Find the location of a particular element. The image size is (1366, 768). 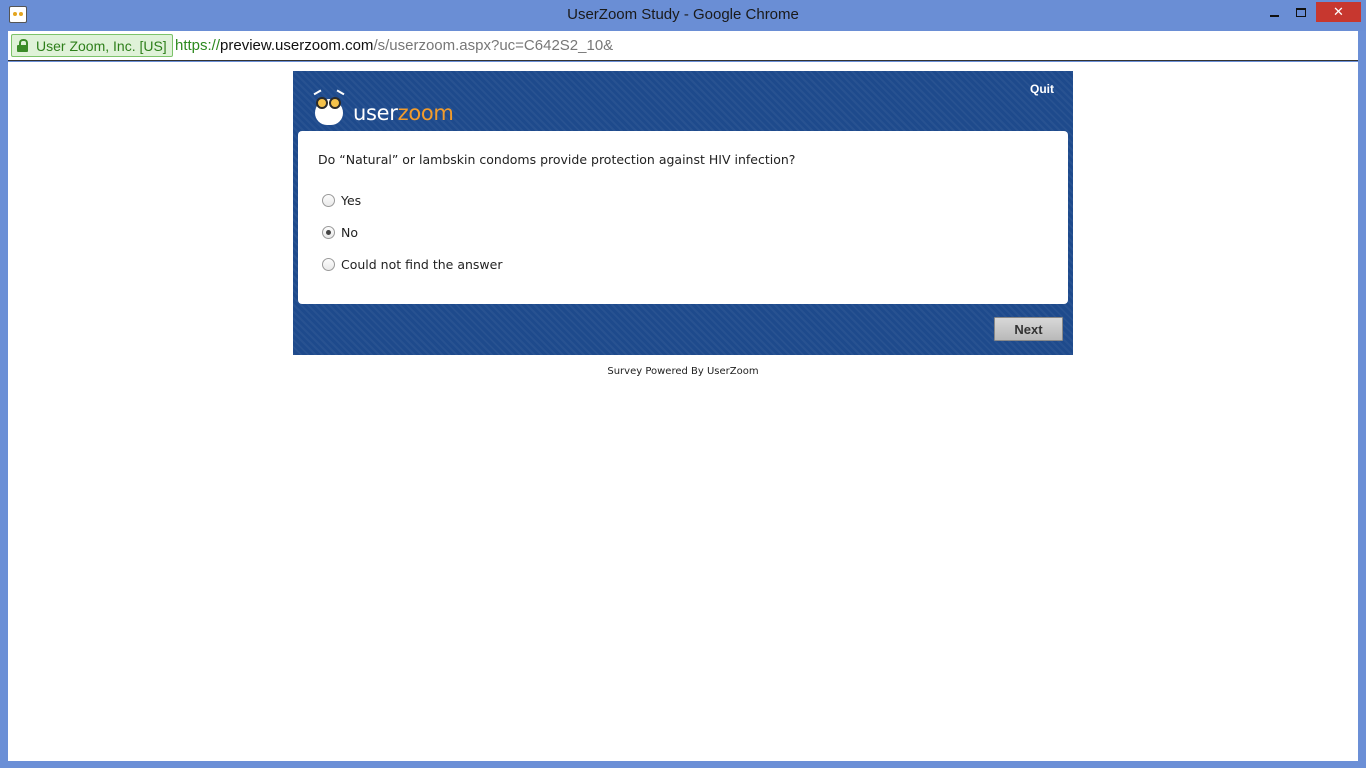

close-button: ✕ is located at coordinates (1338, 12).